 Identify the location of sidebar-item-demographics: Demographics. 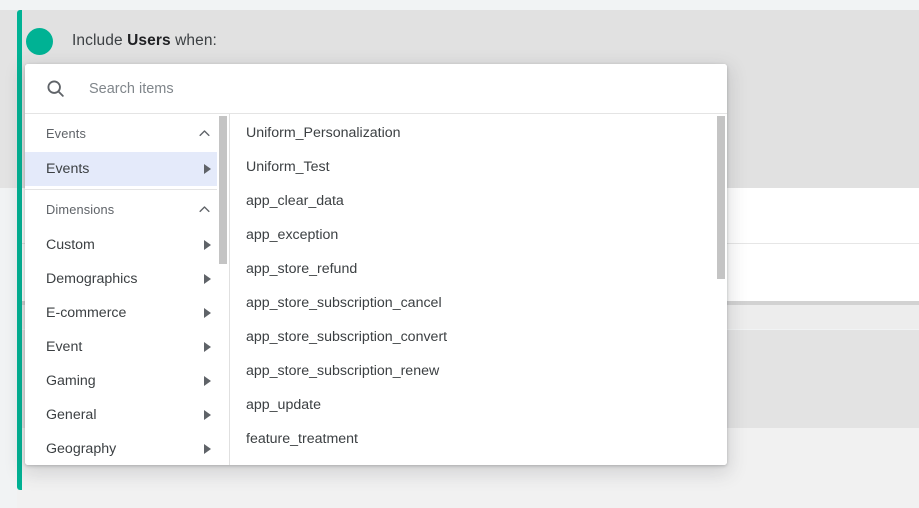
(127, 279).